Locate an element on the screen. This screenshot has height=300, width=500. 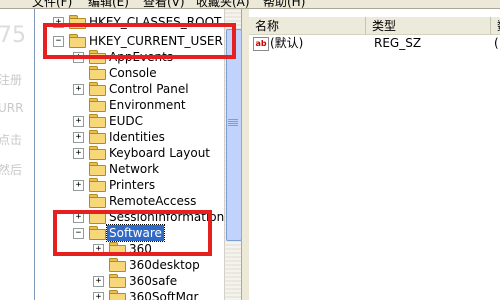
tree-node-label: Identities is located at coordinates (137, 137).